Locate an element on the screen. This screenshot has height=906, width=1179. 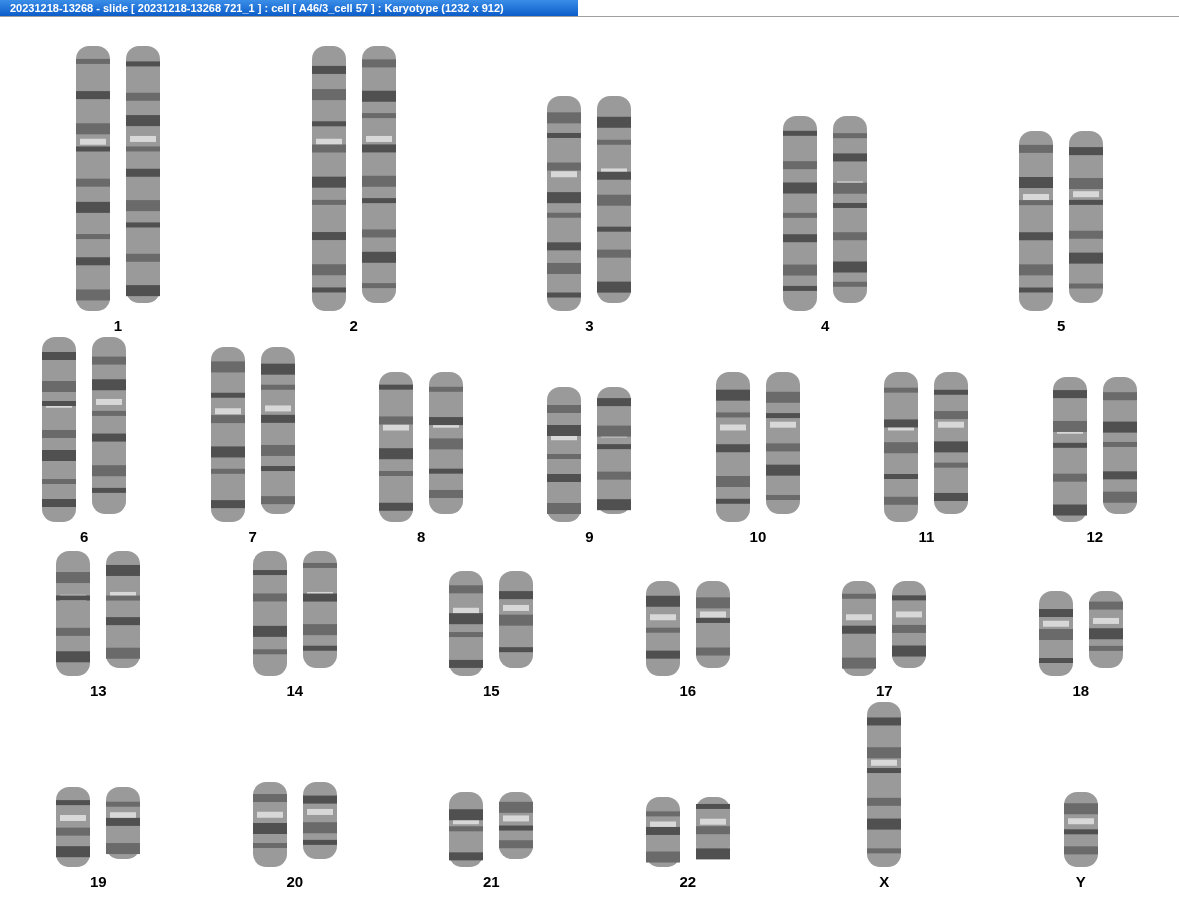
chromosome-label: 5 is located at coordinates (1061, 326).